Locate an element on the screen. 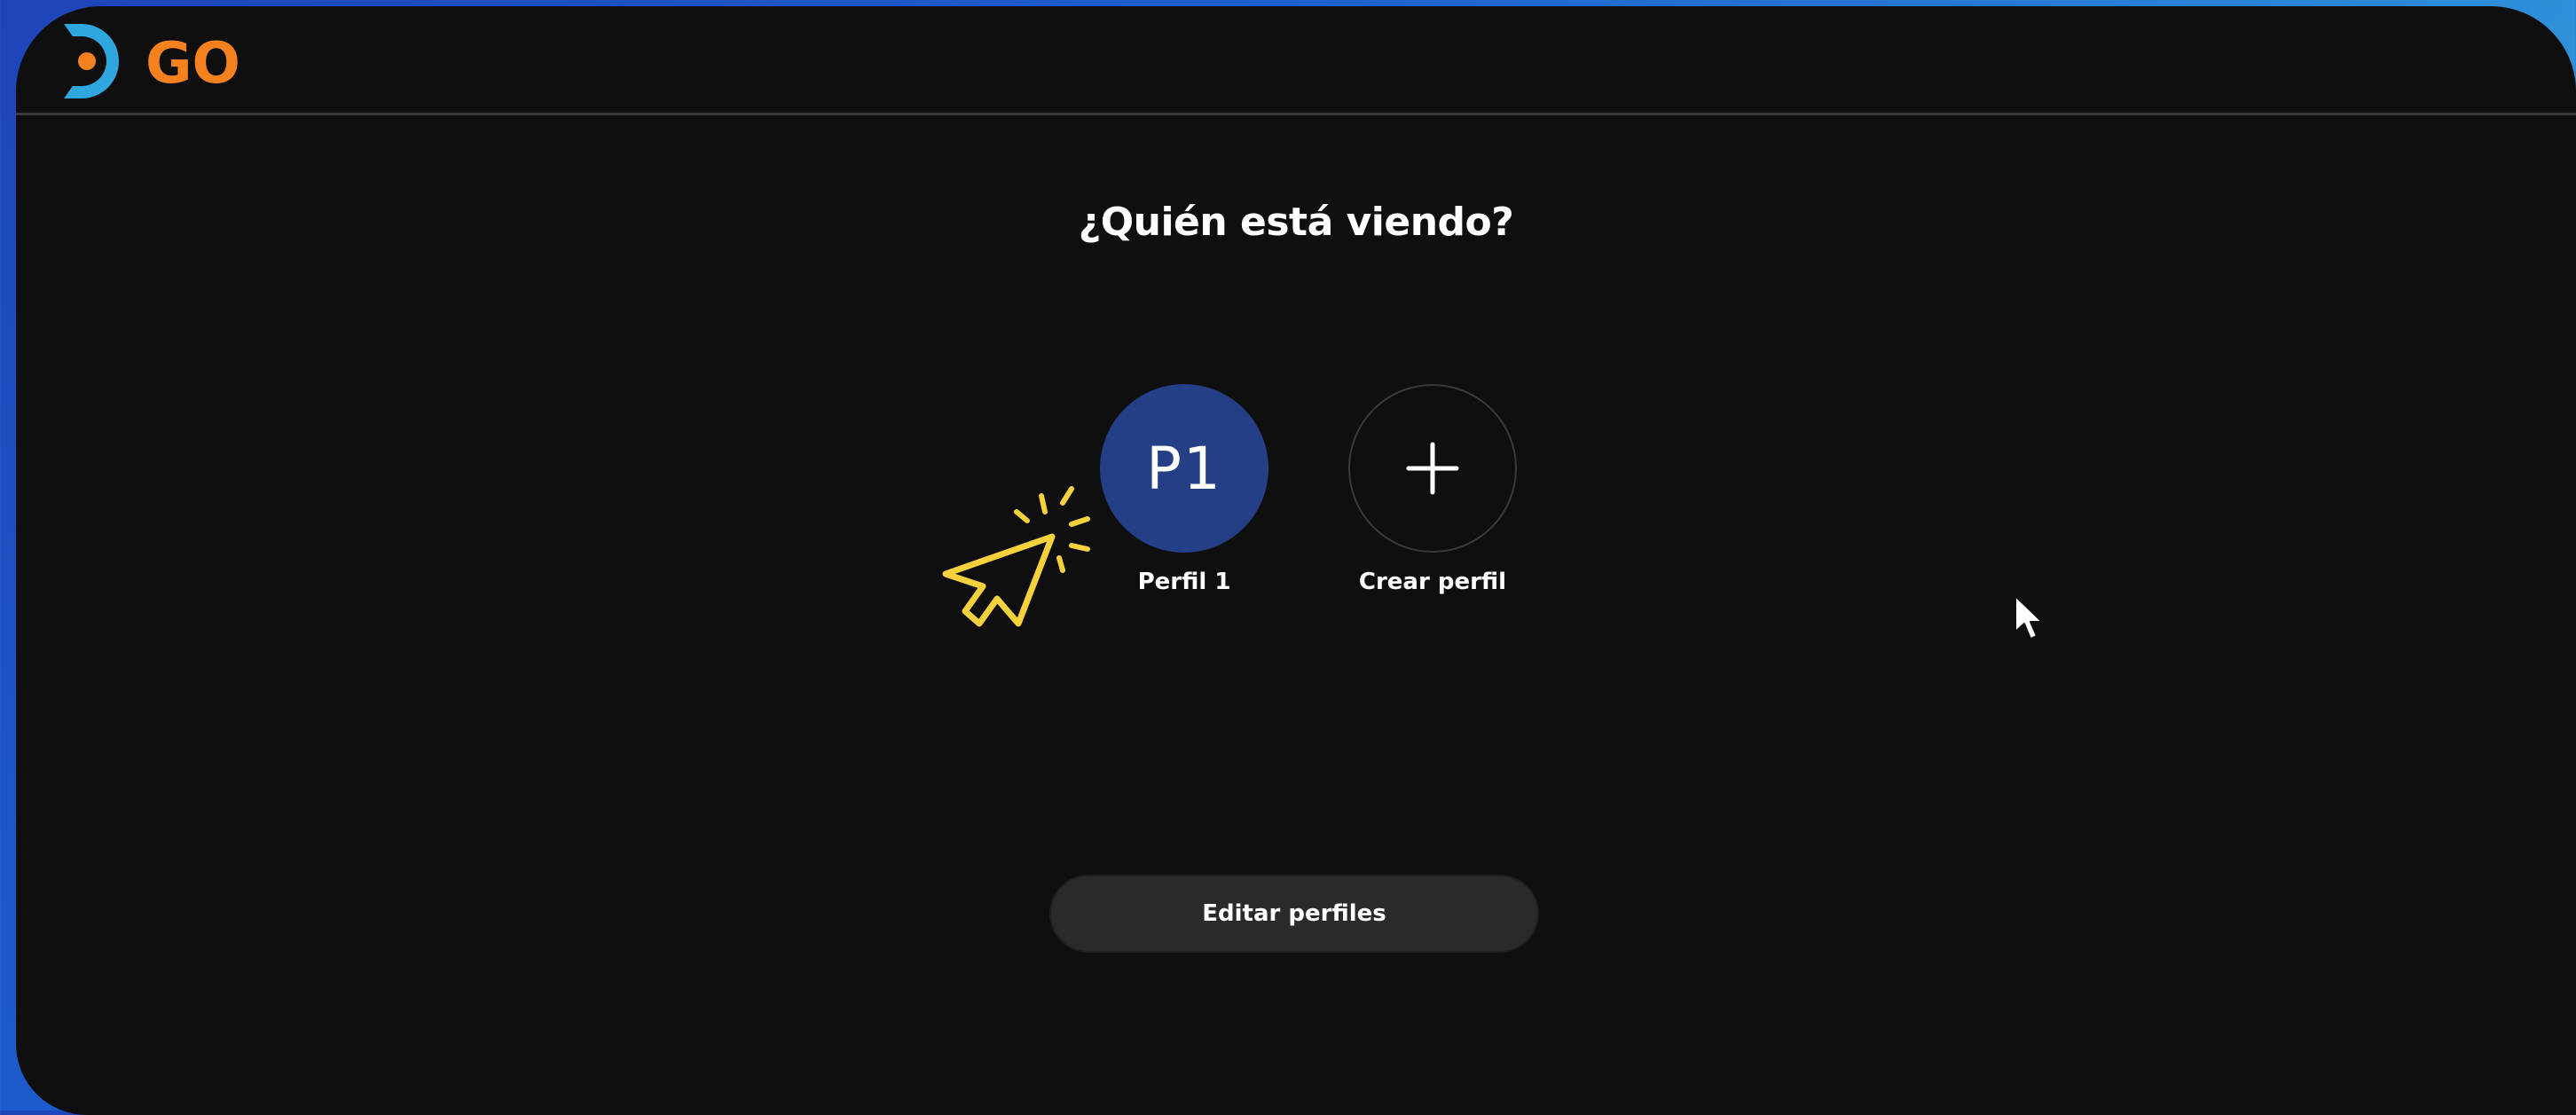 The width and height of the screenshot is (2576, 1115). create-profile-button is located at coordinates (1432, 468).